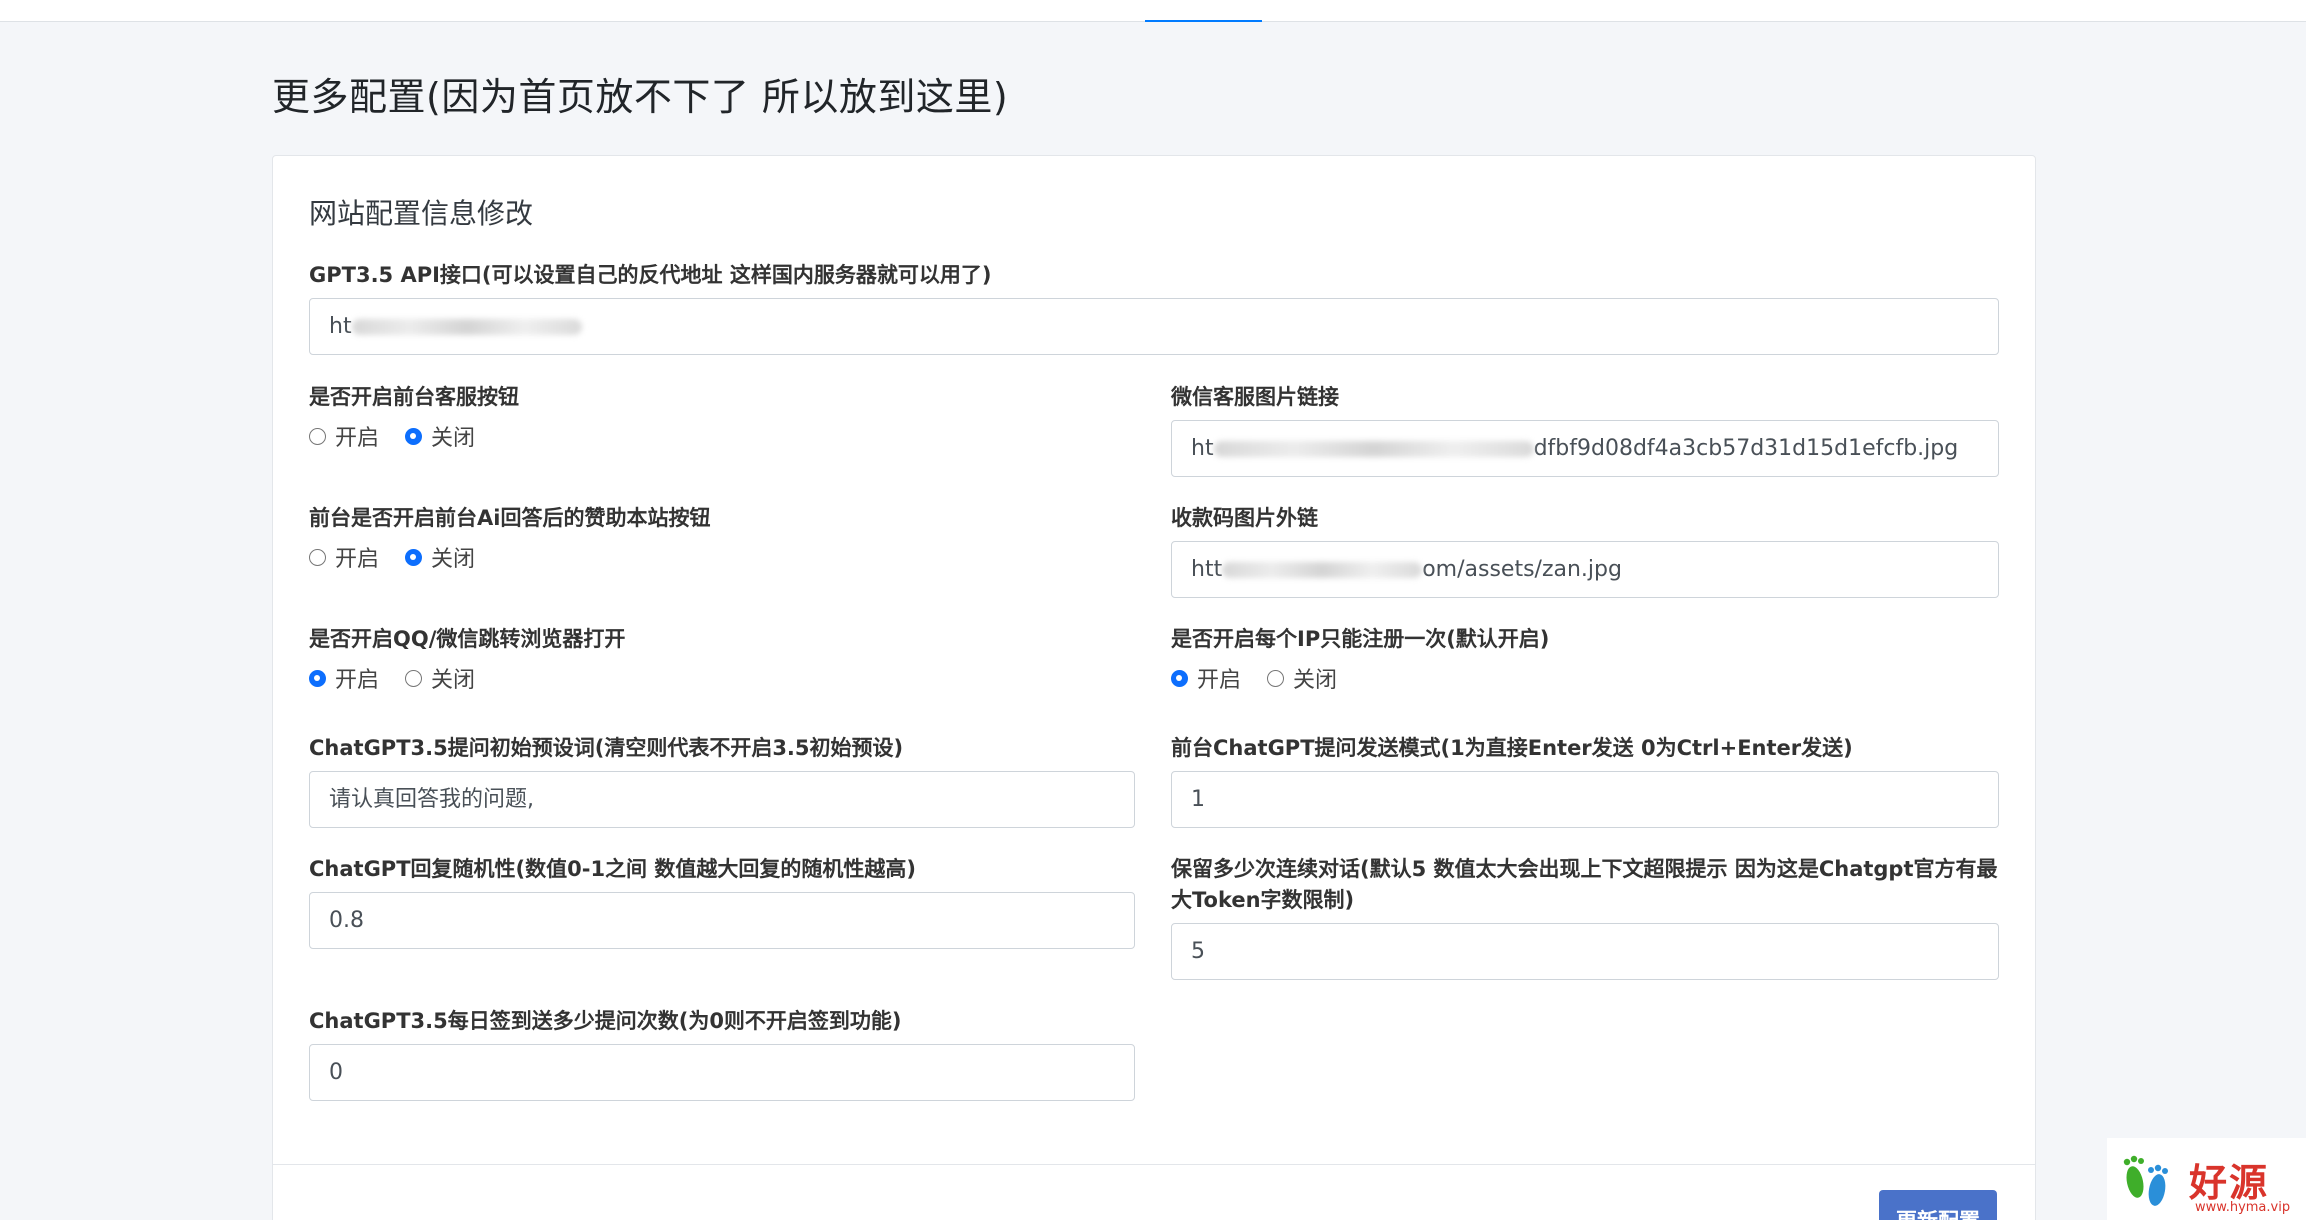 The width and height of the screenshot is (2306, 1220). I want to click on send-mode-input: 1, so click(1585, 799).